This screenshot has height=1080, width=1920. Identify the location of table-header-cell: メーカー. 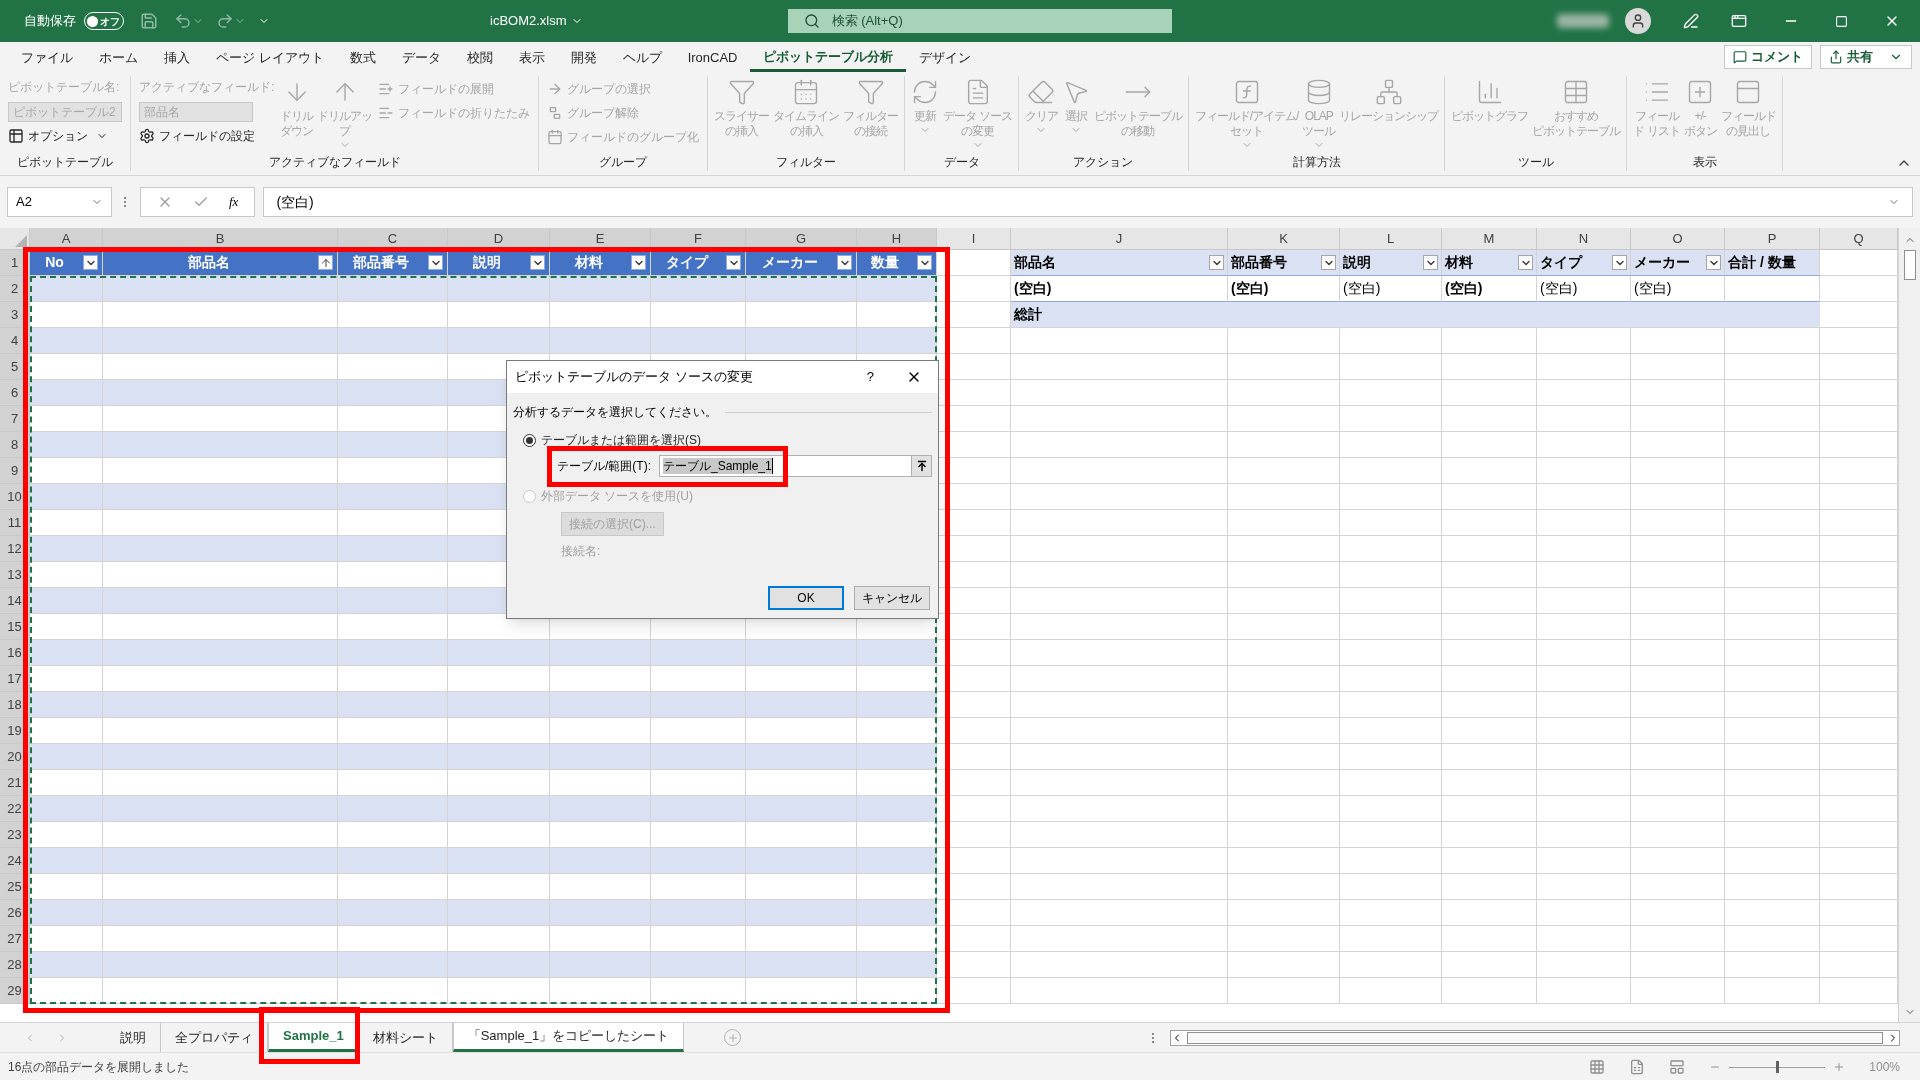
(801, 263).